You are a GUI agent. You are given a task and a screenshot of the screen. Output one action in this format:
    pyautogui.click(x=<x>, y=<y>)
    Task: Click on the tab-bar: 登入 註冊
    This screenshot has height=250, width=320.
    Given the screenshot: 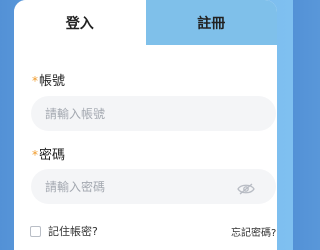 What is the action you would take?
    pyautogui.click(x=145, y=22)
    